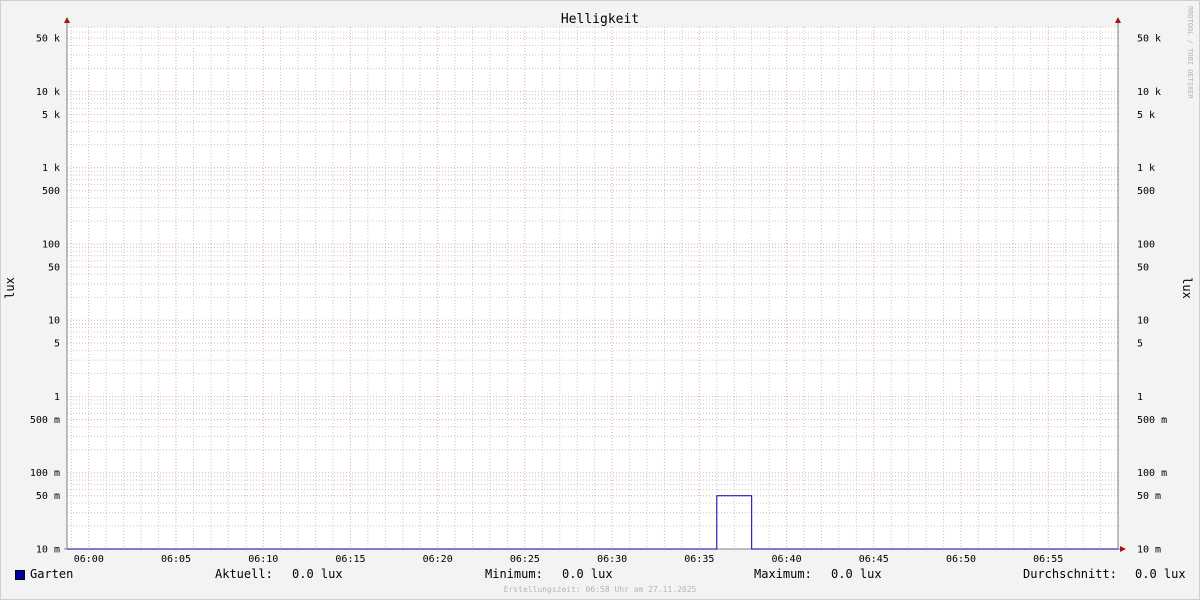 This screenshot has height=600, width=1200. What do you see at coordinates (961, 559) in the screenshot?
I see `x-tick-label: 06:50` at bounding box center [961, 559].